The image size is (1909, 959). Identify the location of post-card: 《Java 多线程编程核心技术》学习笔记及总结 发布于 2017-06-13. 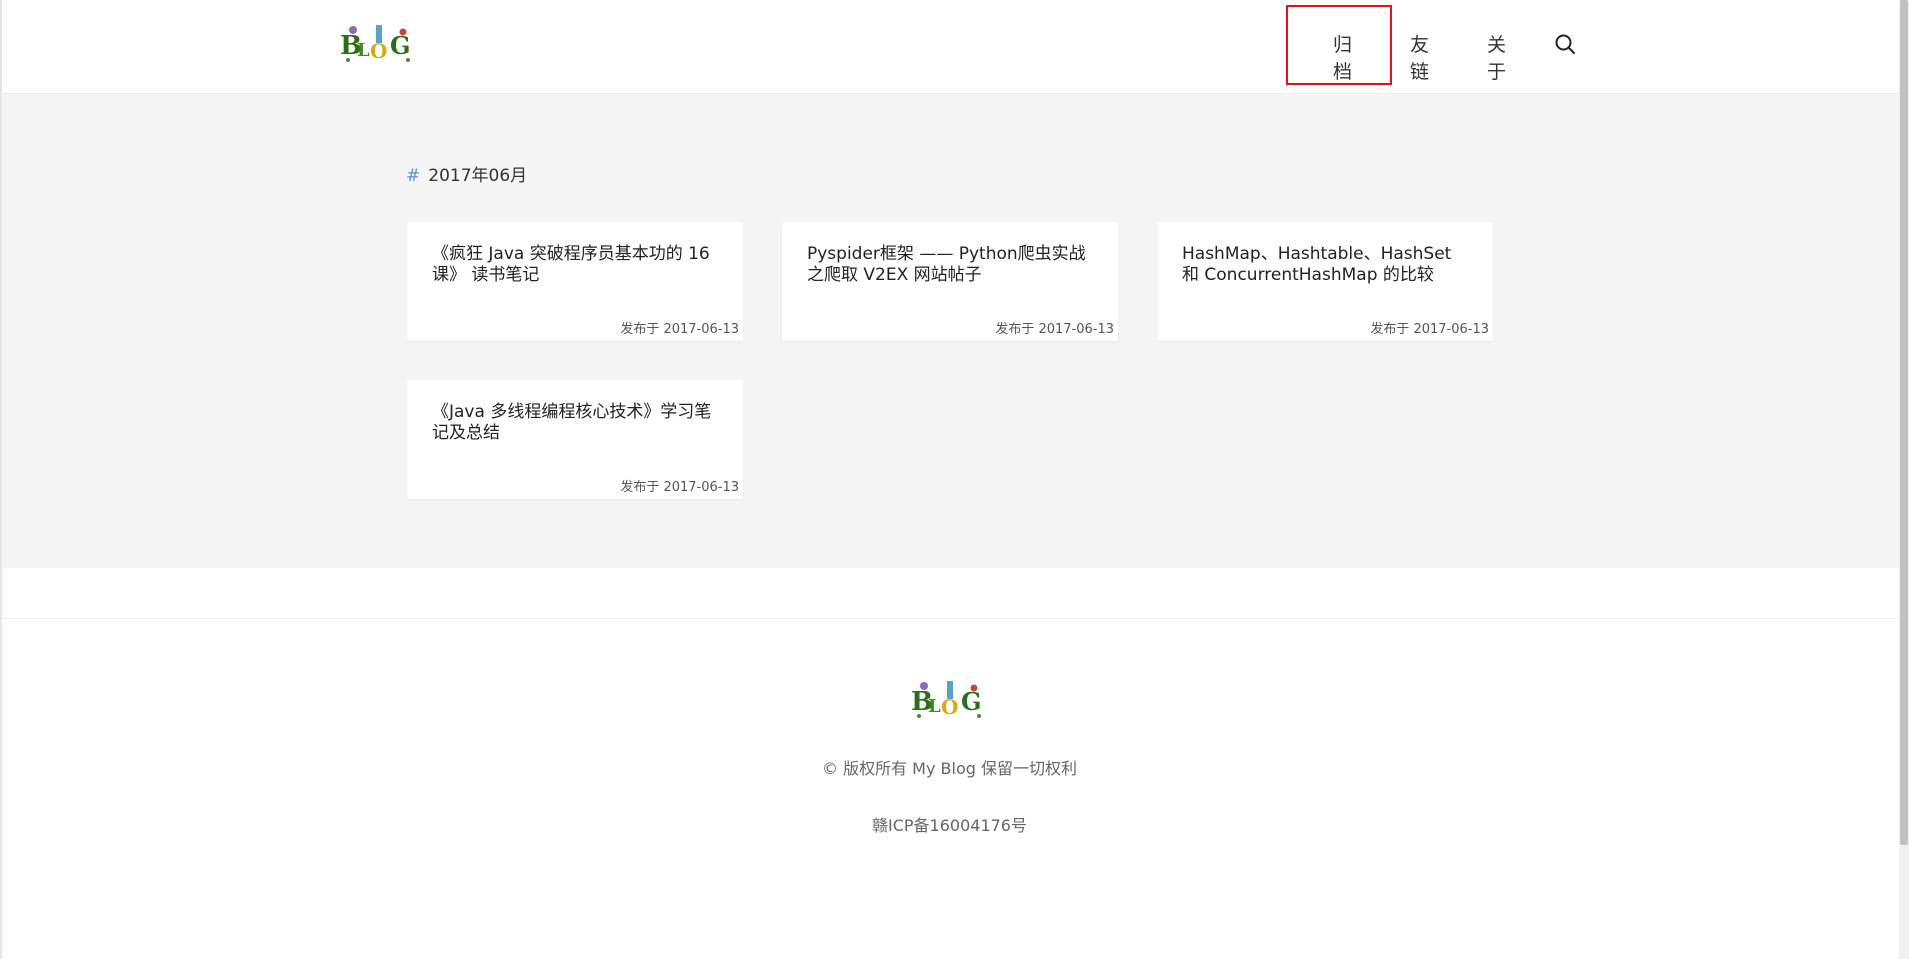
(575, 439).